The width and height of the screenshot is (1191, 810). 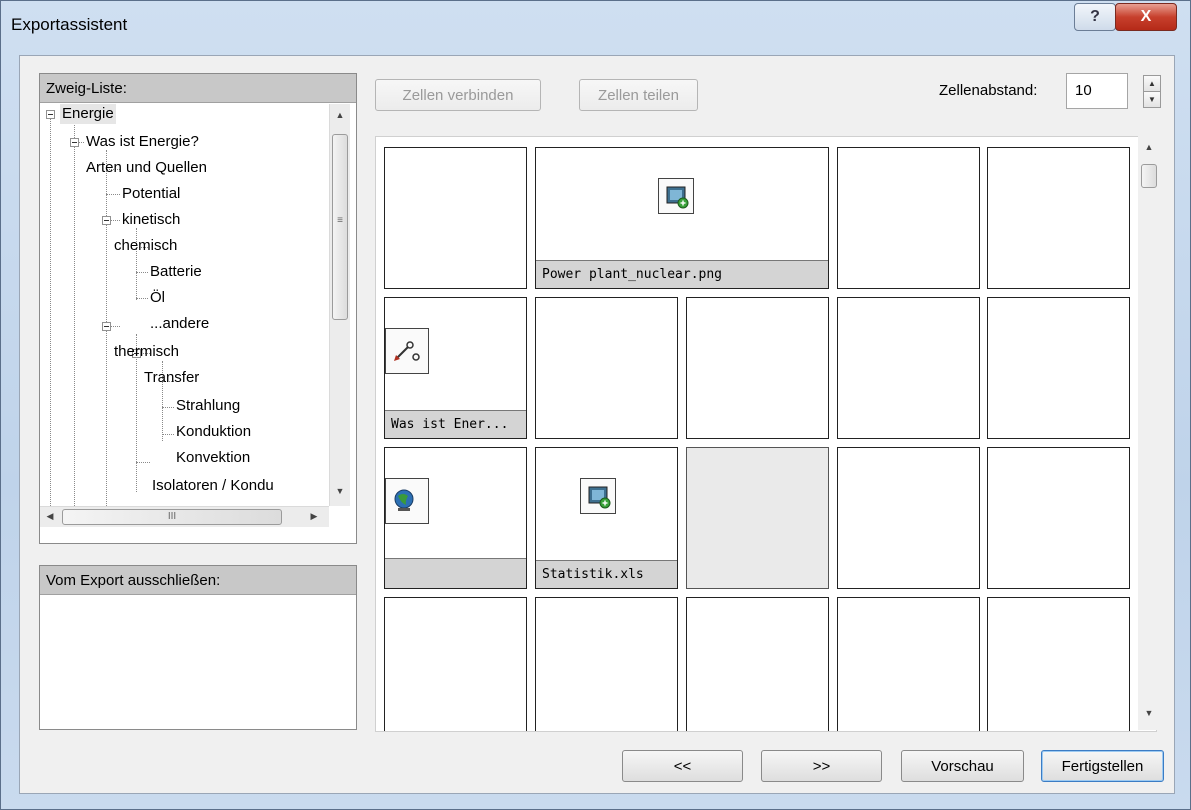 I want to click on exclude-panel: Vom Export ausschließen:, so click(x=198, y=647).